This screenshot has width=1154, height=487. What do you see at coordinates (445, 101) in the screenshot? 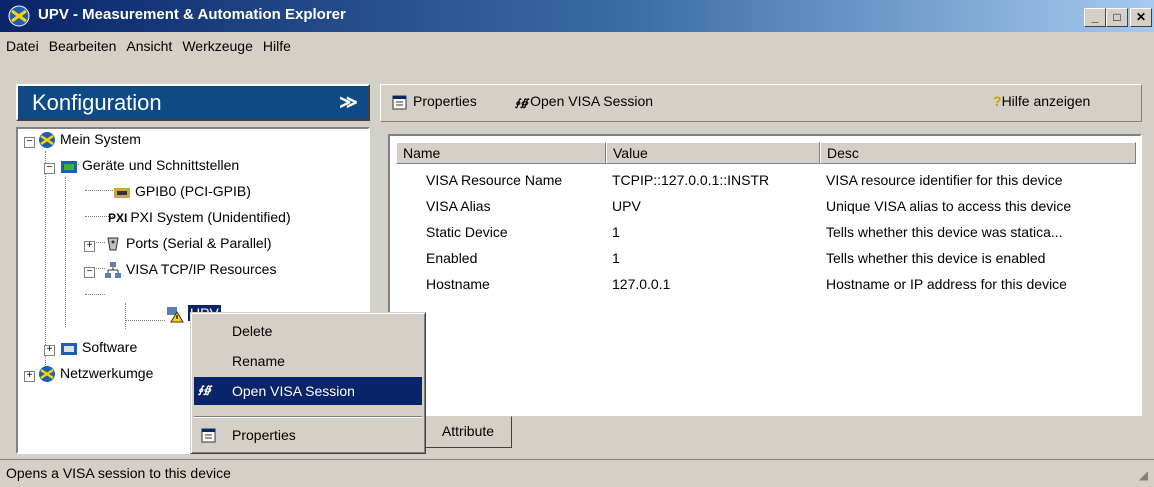
I see `properties-label: Properties` at bounding box center [445, 101].